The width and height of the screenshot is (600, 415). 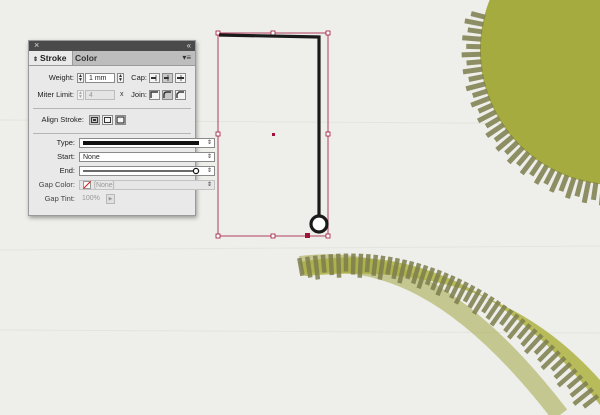 I want to click on align-stroke-label: Align Stroke:, so click(x=62, y=119).